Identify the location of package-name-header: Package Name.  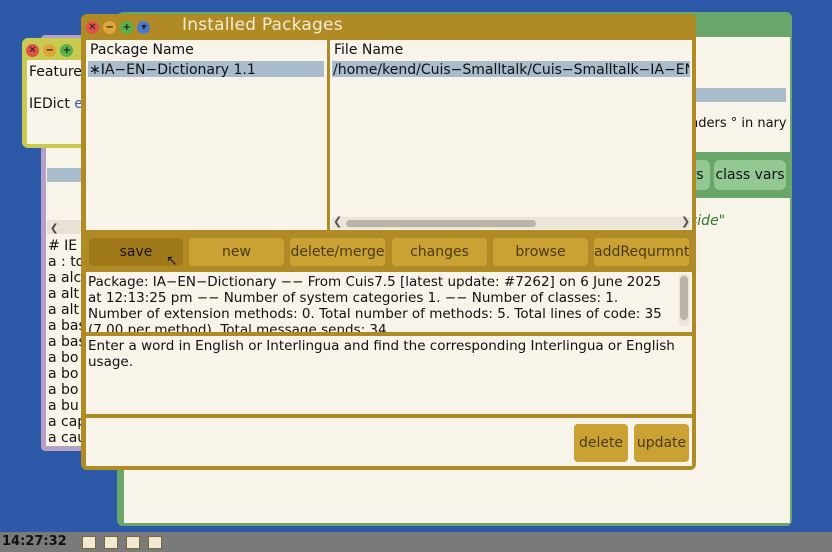
(142, 50).